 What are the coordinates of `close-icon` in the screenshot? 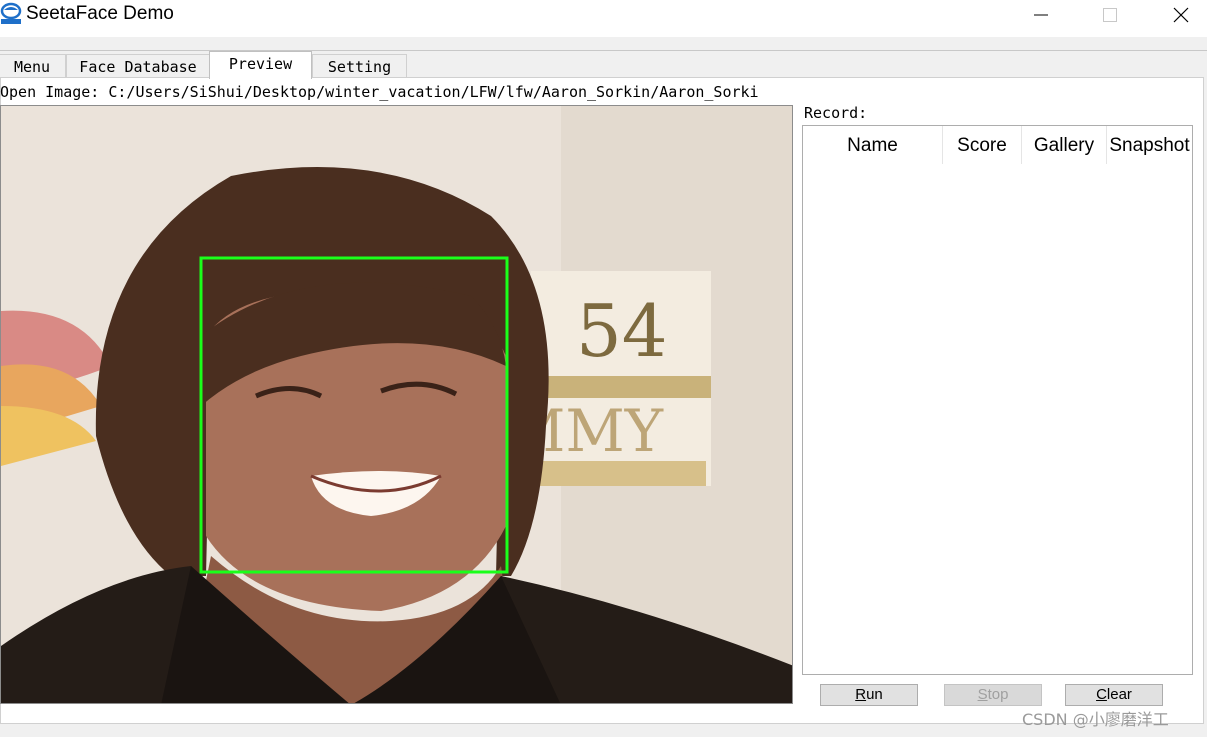 It's located at (1181, 15).